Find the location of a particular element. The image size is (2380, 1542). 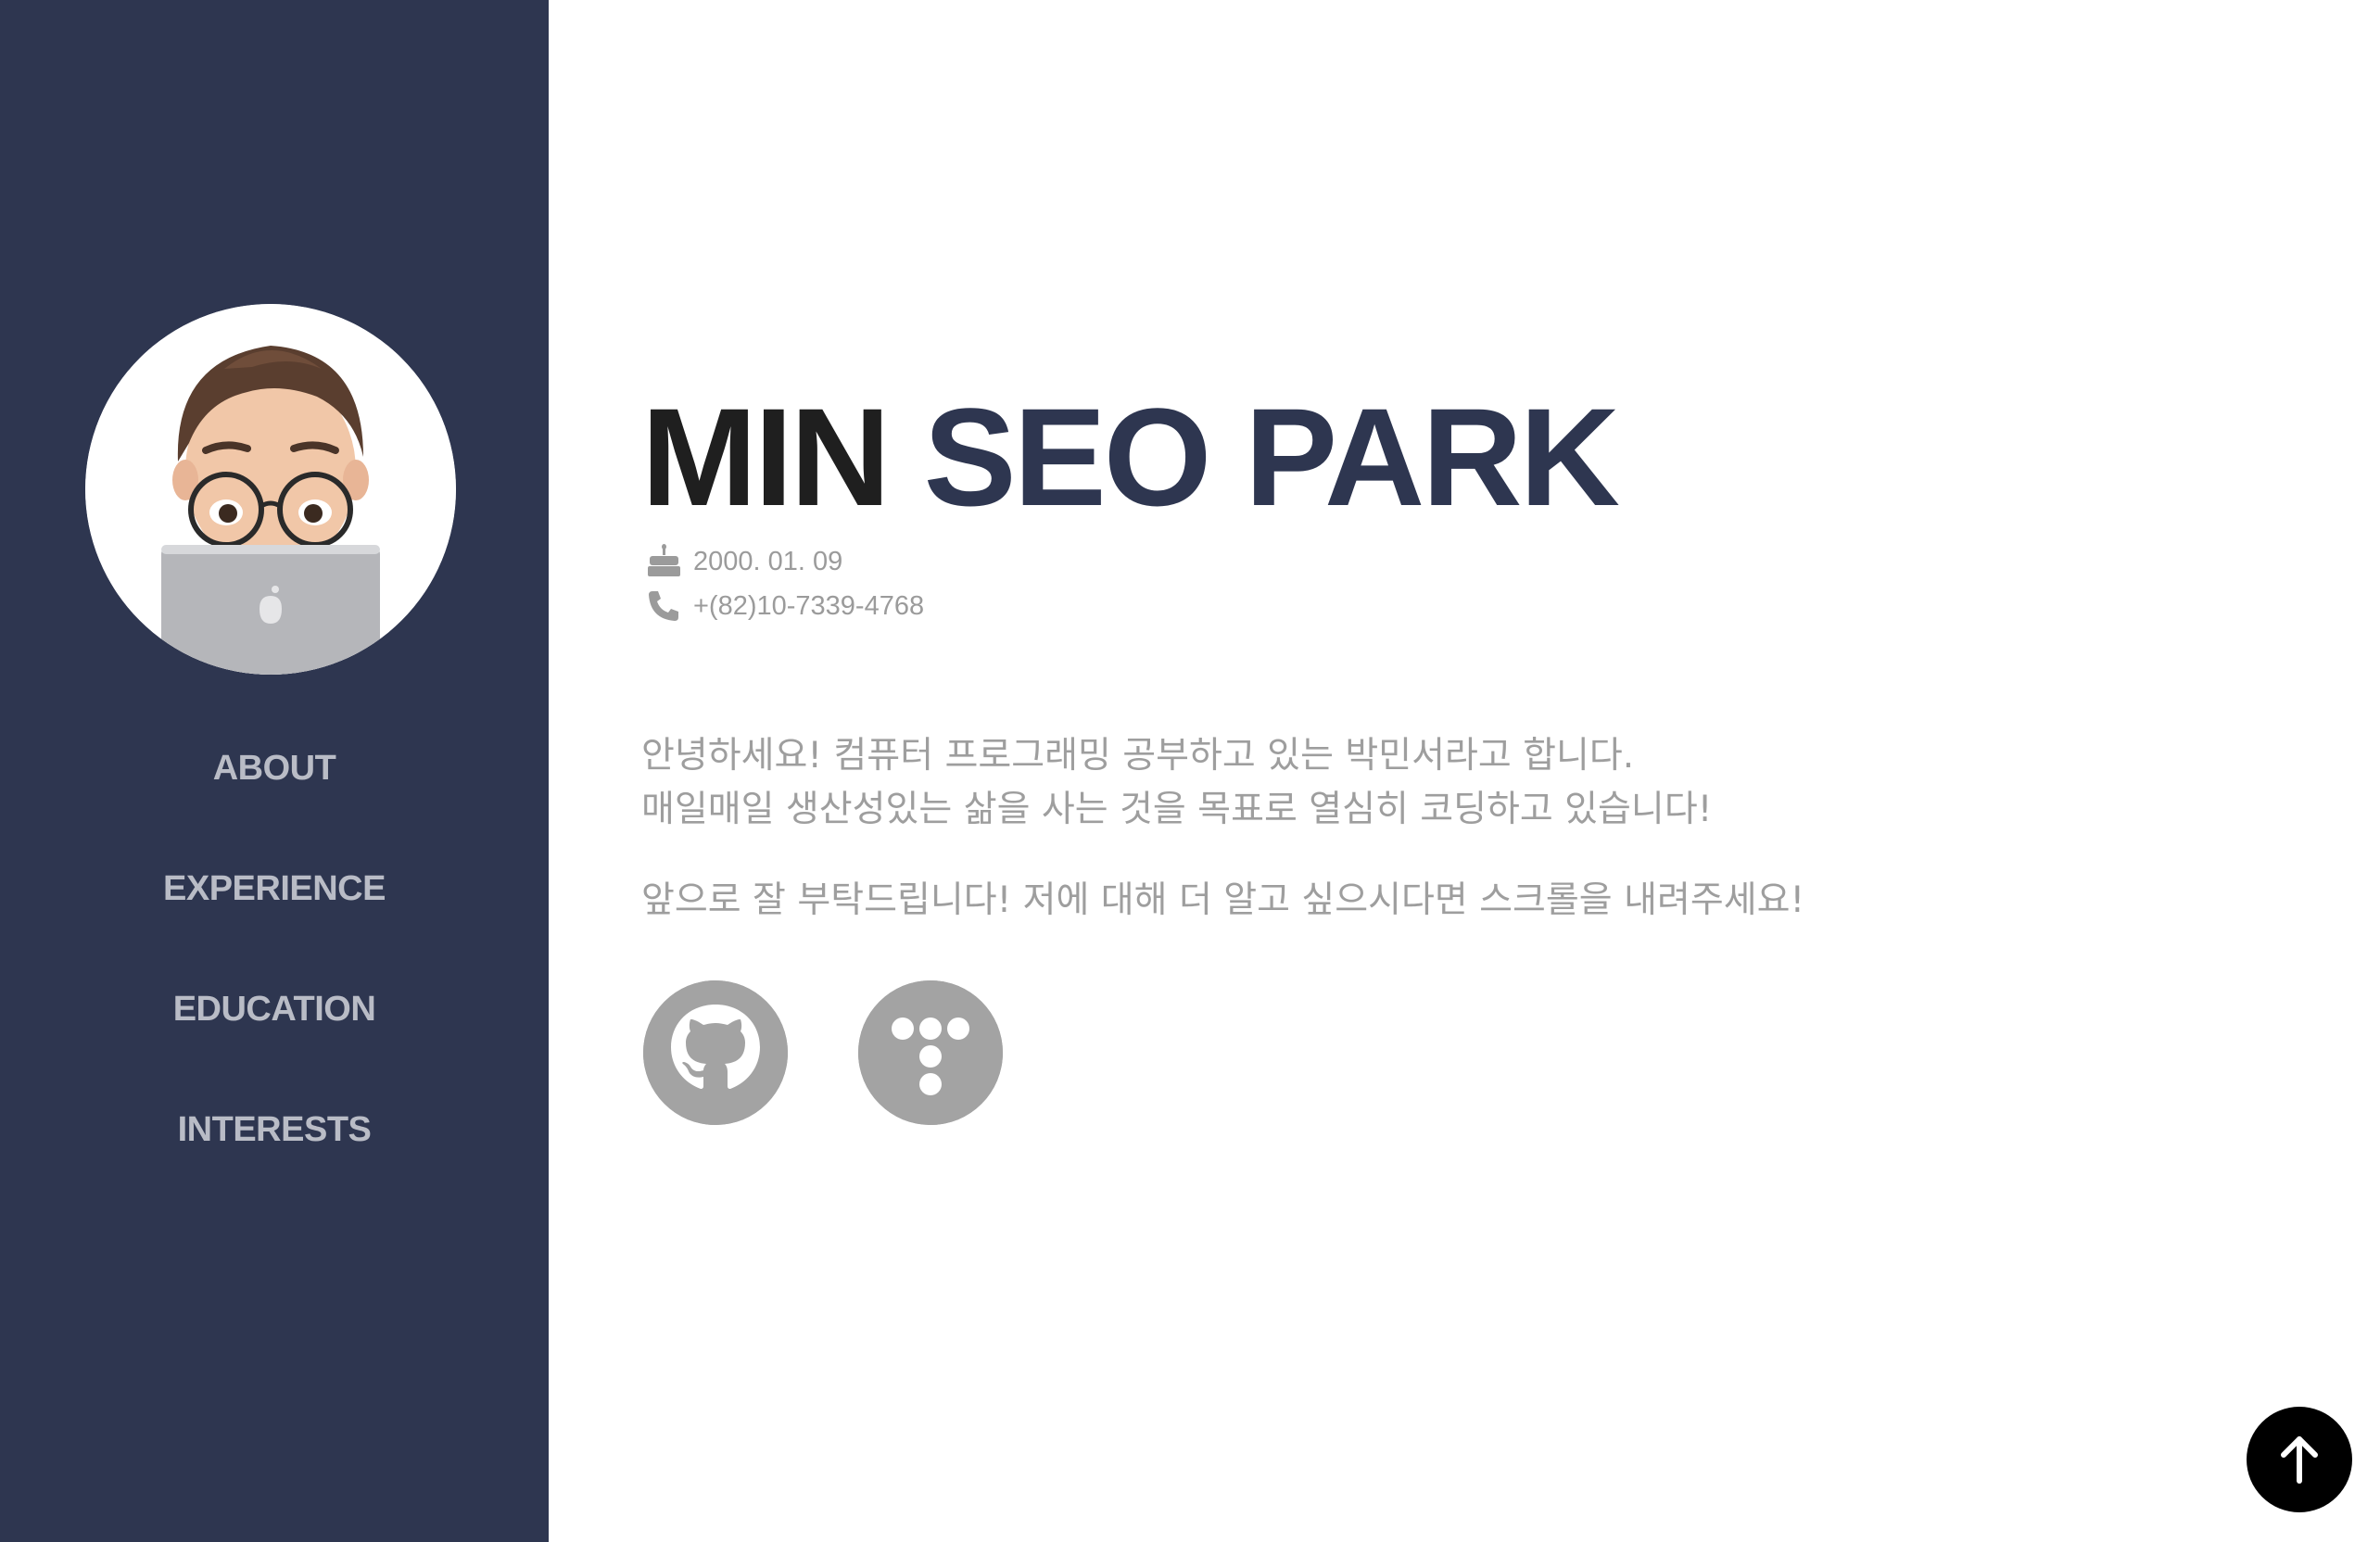

last-name: SEO PARK is located at coordinates (1271, 457).